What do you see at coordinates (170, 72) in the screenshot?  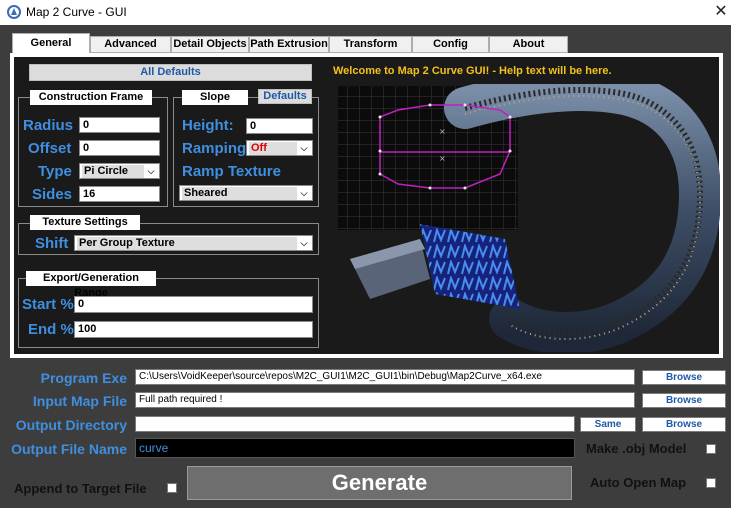 I see `all-defaults-button: All Defaults` at bounding box center [170, 72].